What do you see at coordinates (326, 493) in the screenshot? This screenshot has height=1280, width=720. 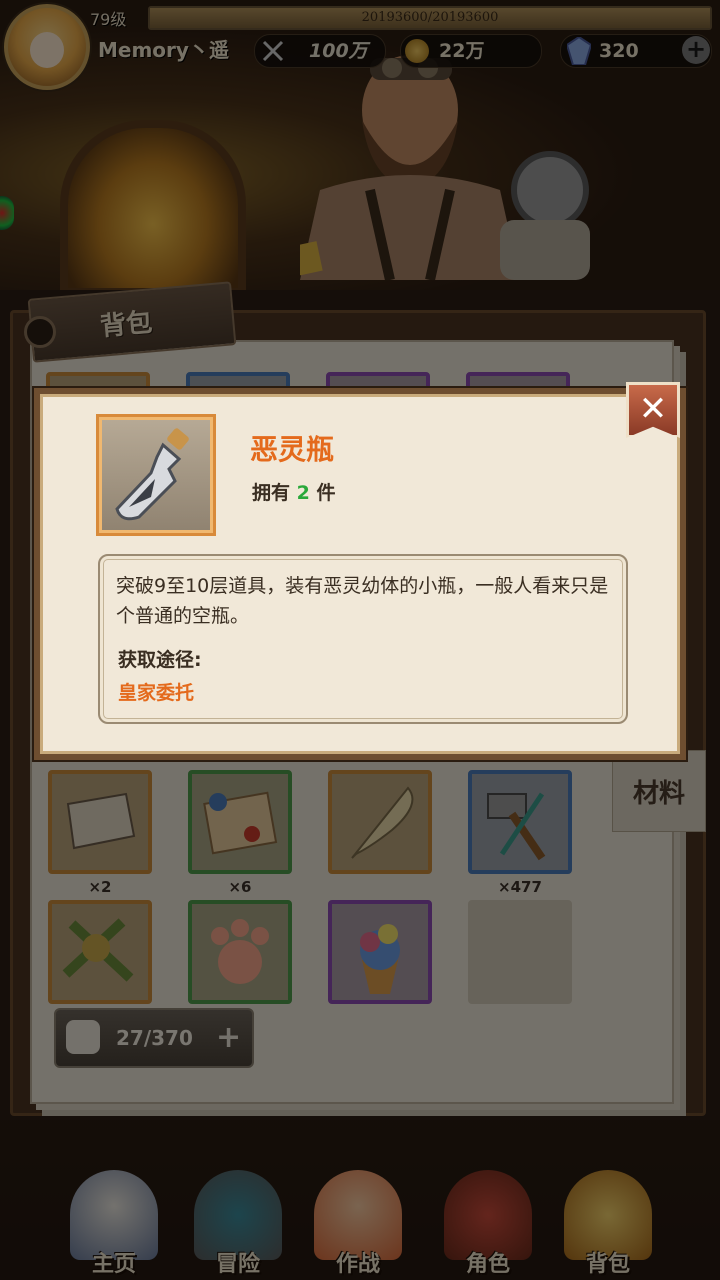 I see `owned-suffix: 件` at bounding box center [326, 493].